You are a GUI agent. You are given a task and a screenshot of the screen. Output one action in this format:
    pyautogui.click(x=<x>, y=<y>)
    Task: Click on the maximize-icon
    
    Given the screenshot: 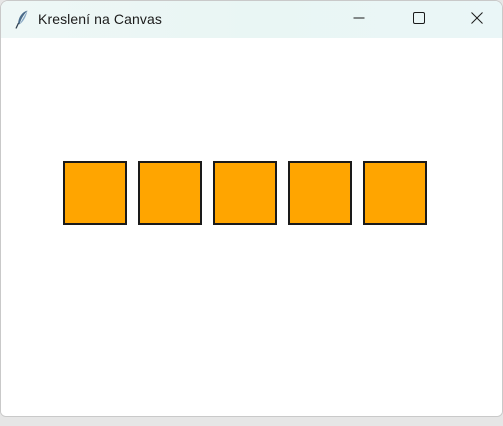 What is the action you would take?
    pyautogui.click(x=419, y=20)
    